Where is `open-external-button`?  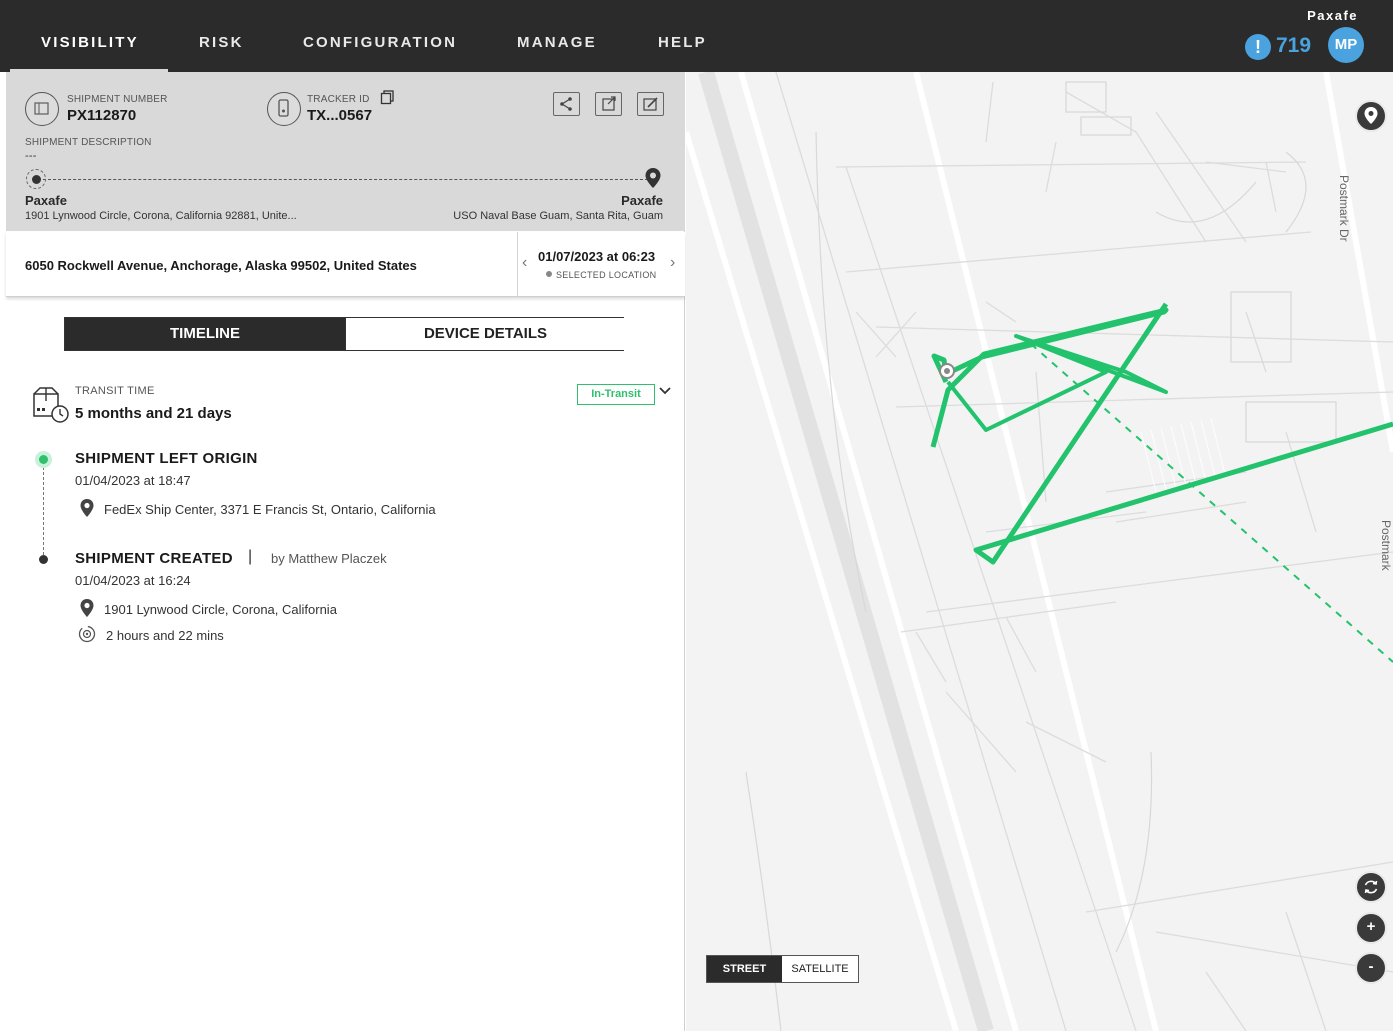 open-external-button is located at coordinates (608, 104).